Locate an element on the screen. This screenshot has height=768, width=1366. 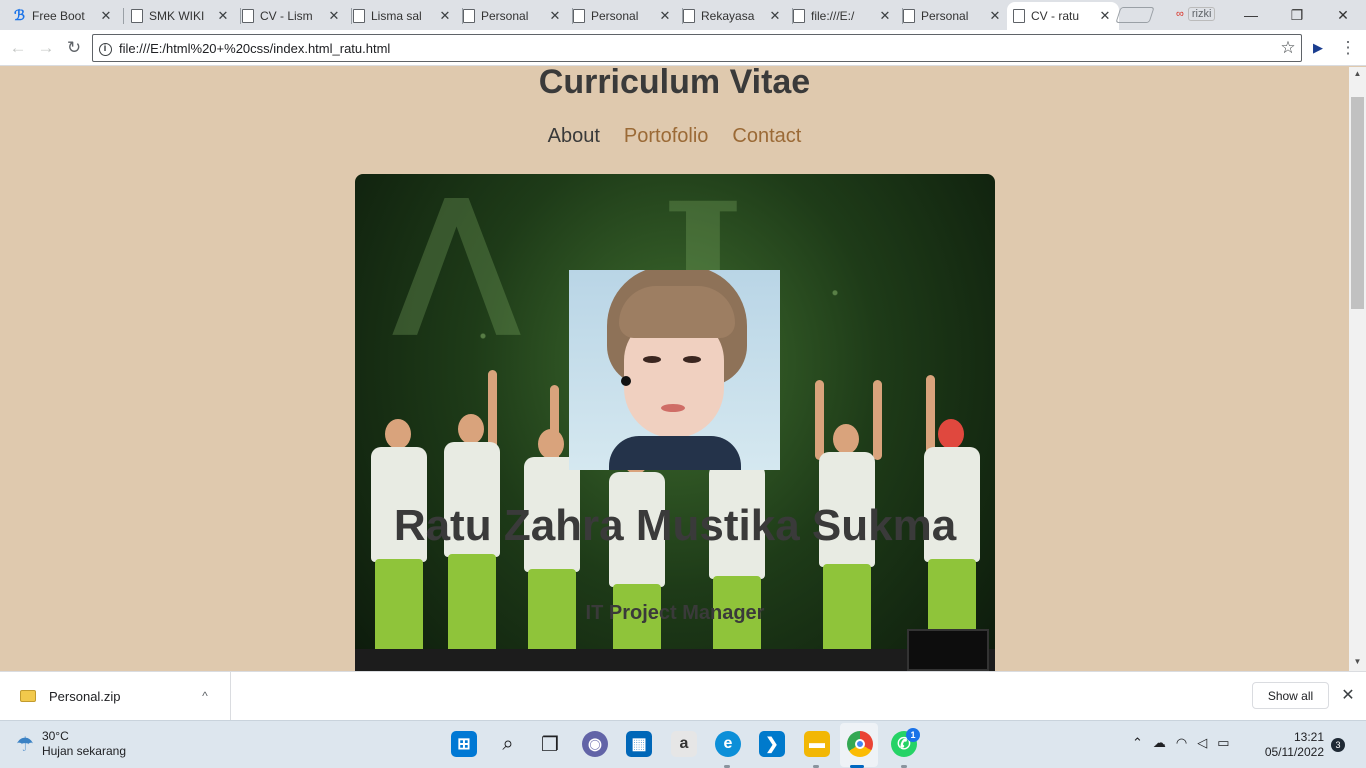
tab-title: CV - ratu is located at coordinates (1055, 16).